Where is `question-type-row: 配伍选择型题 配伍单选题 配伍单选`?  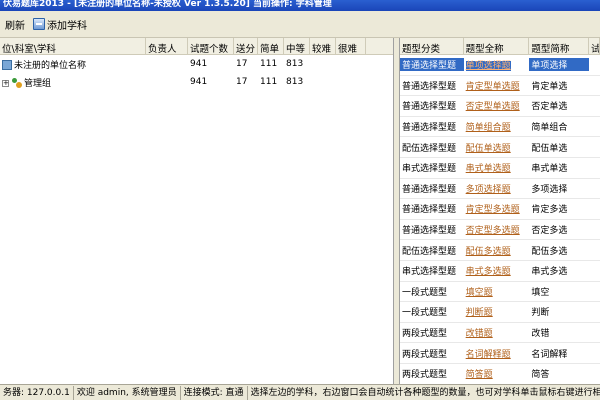 question-type-row: 配伍选择型题 配伍单选题 配伍单选 is located at coordinates (500, 147).